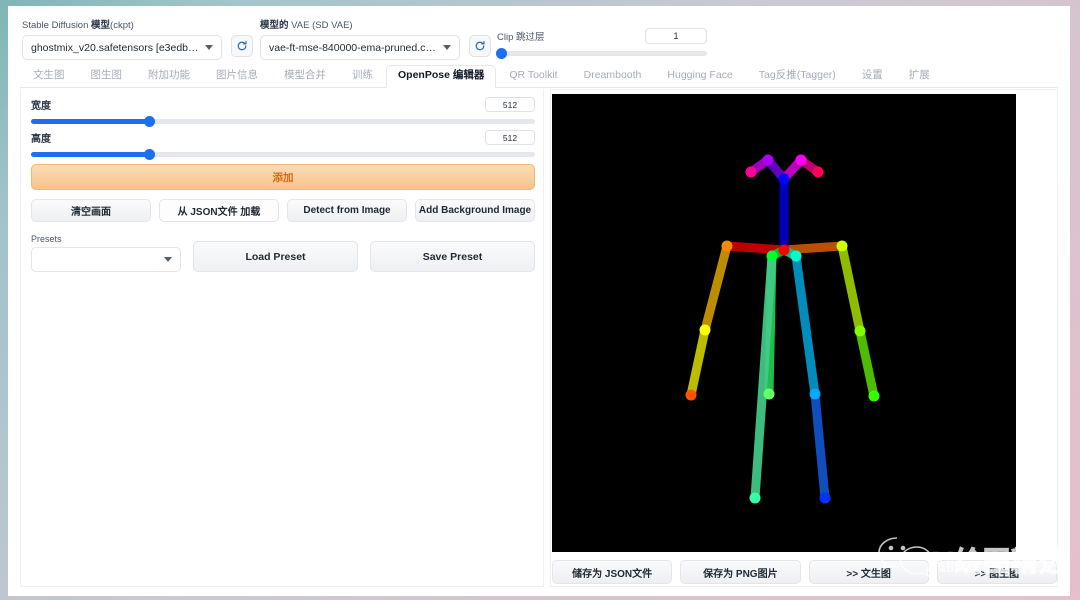 This screenshot has height=600, width=1080. What do you see at coordinates (283, 177) in the screenshot?
I see `add-person-button: 添加` at bounding box center [283, 177].